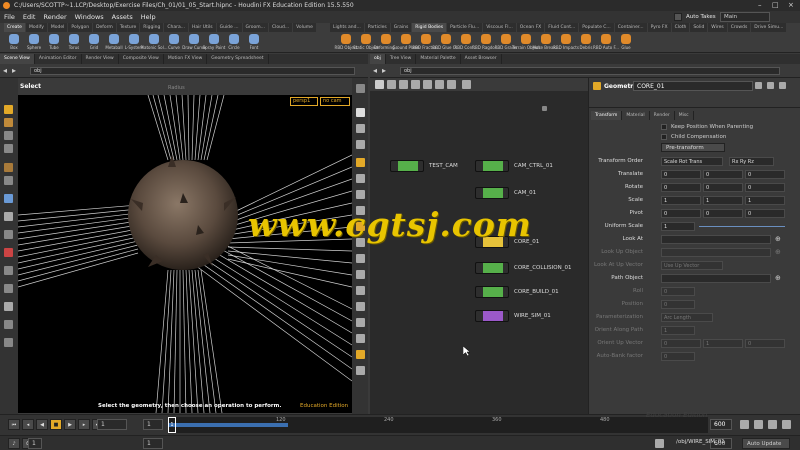 The image size is (800, 450). What do you see at coordinates (202, 27) in the screenshot?
I see `shelf-tab: Hair Utils` at bounding box center [202, 27].